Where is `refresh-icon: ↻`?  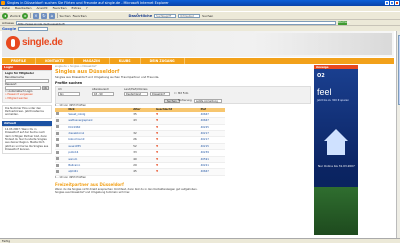 refresh-icon: ↻ is located at coordinates (44, 15).